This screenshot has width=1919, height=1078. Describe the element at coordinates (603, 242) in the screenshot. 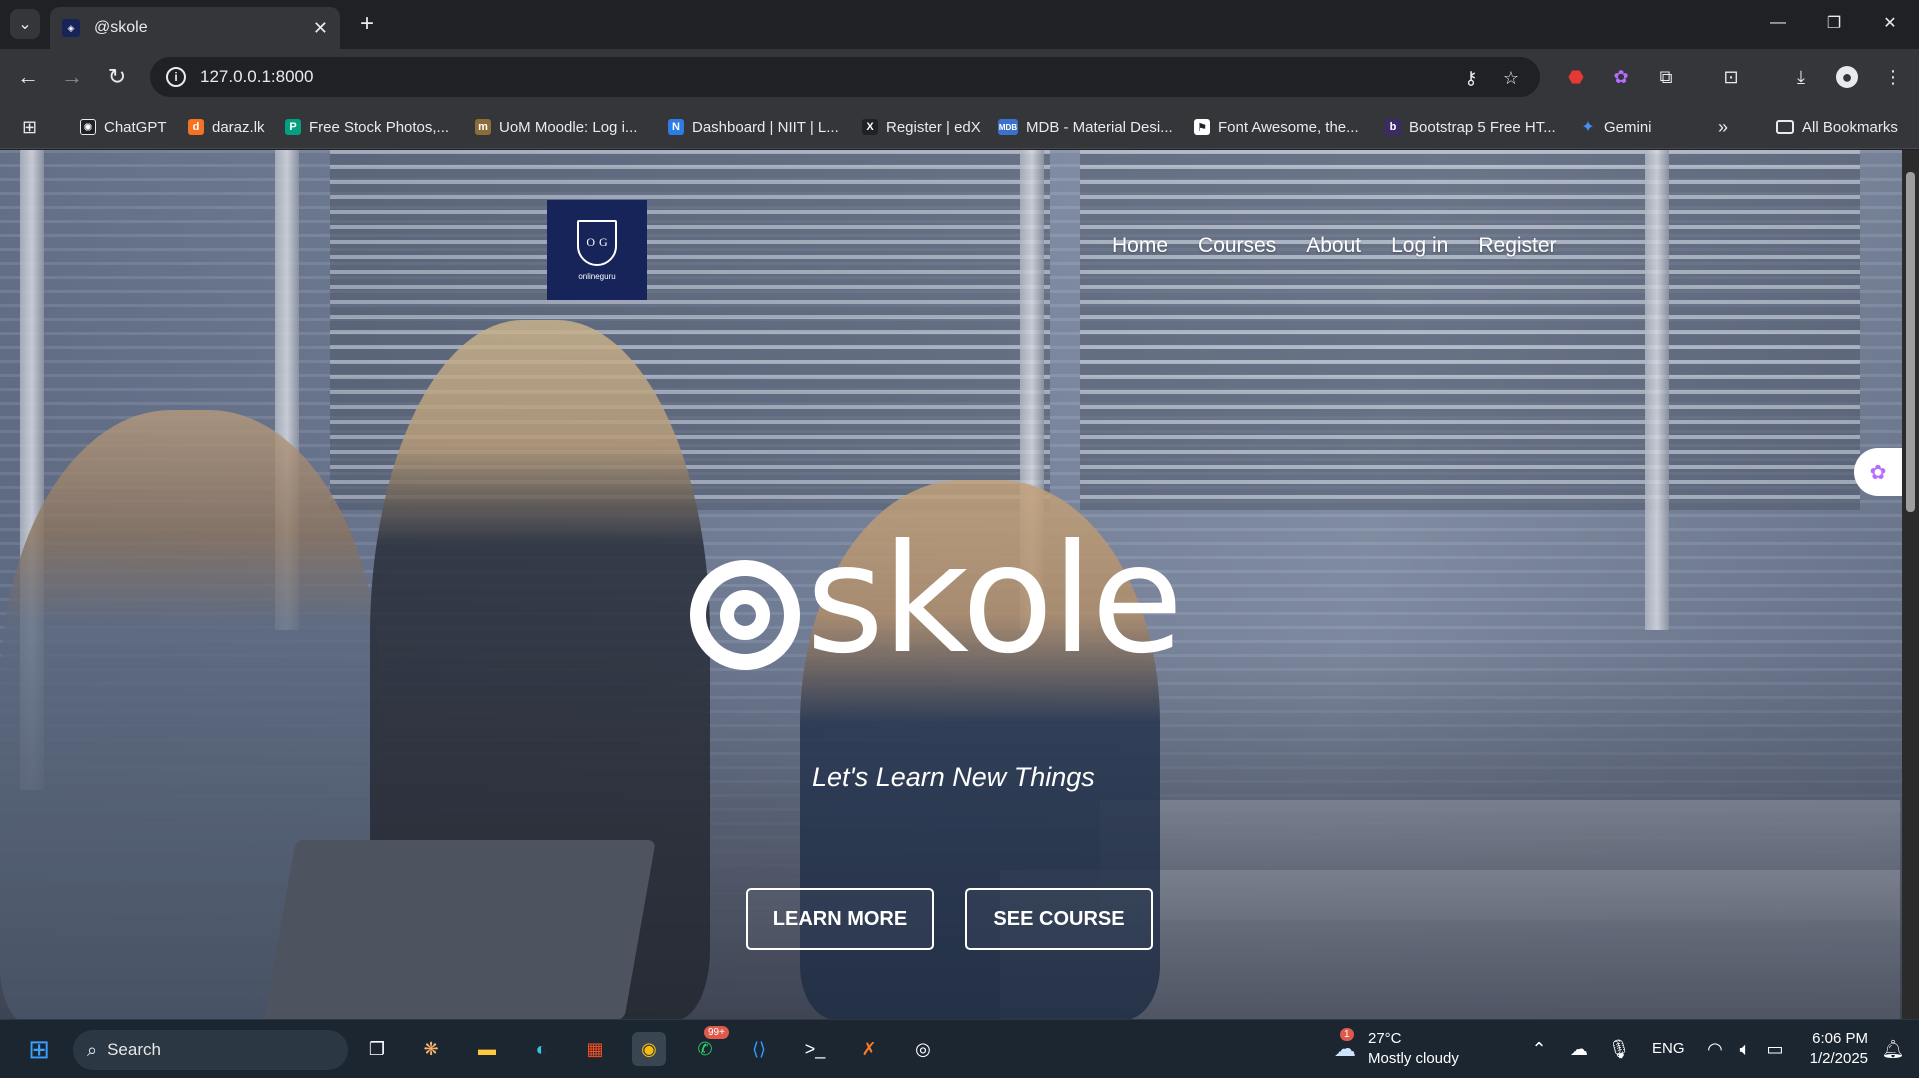

I see `logo-letter: G` at that location.